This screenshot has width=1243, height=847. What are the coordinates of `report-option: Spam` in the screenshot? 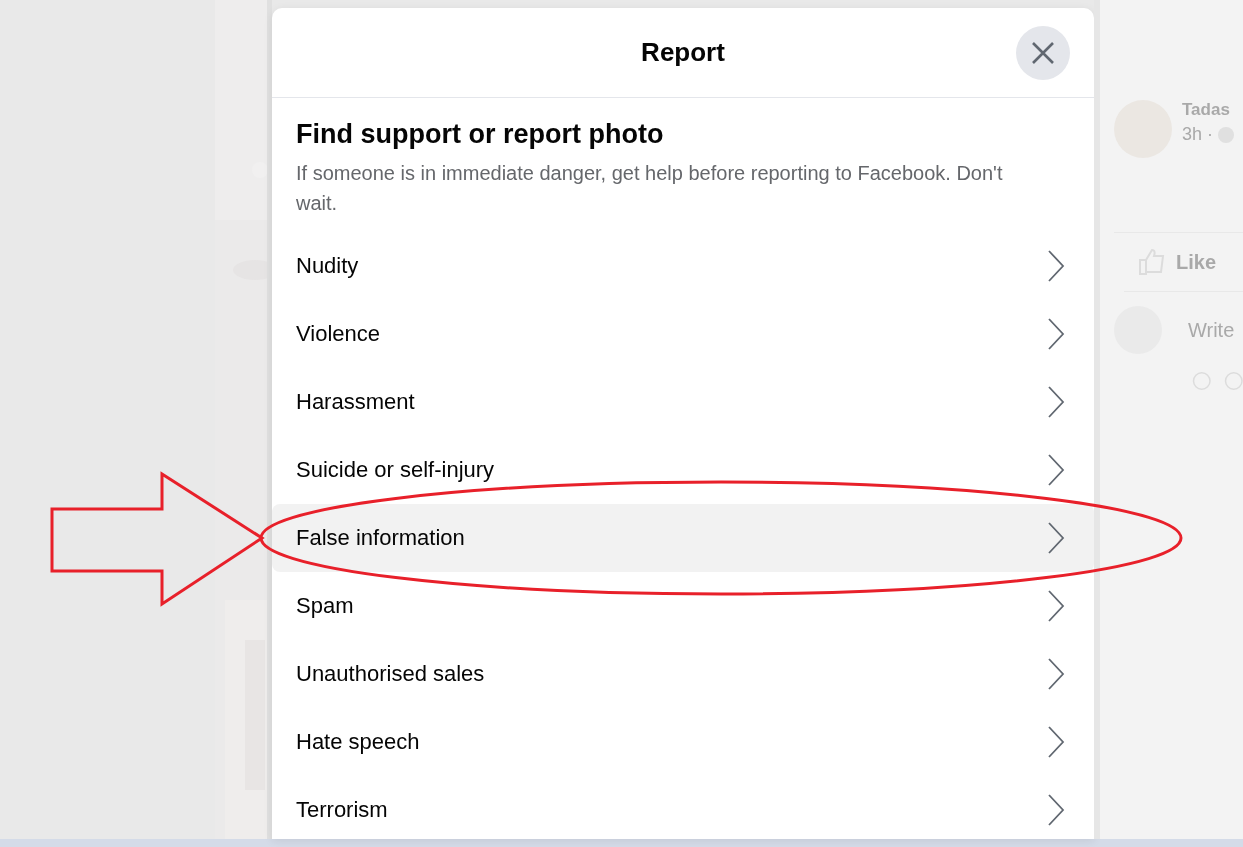 It's located at (683, 606).